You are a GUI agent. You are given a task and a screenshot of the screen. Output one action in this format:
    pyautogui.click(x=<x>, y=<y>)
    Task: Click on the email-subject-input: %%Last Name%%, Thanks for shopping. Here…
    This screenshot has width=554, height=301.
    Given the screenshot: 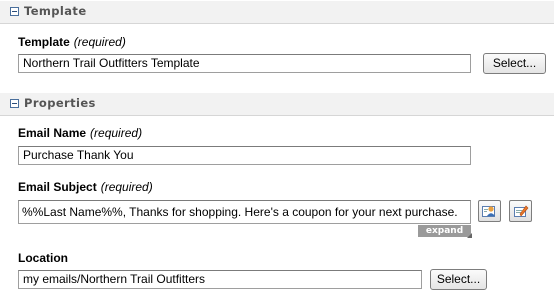 What is the action you would take?
    pyautogui.click(x=244, y=212)
    